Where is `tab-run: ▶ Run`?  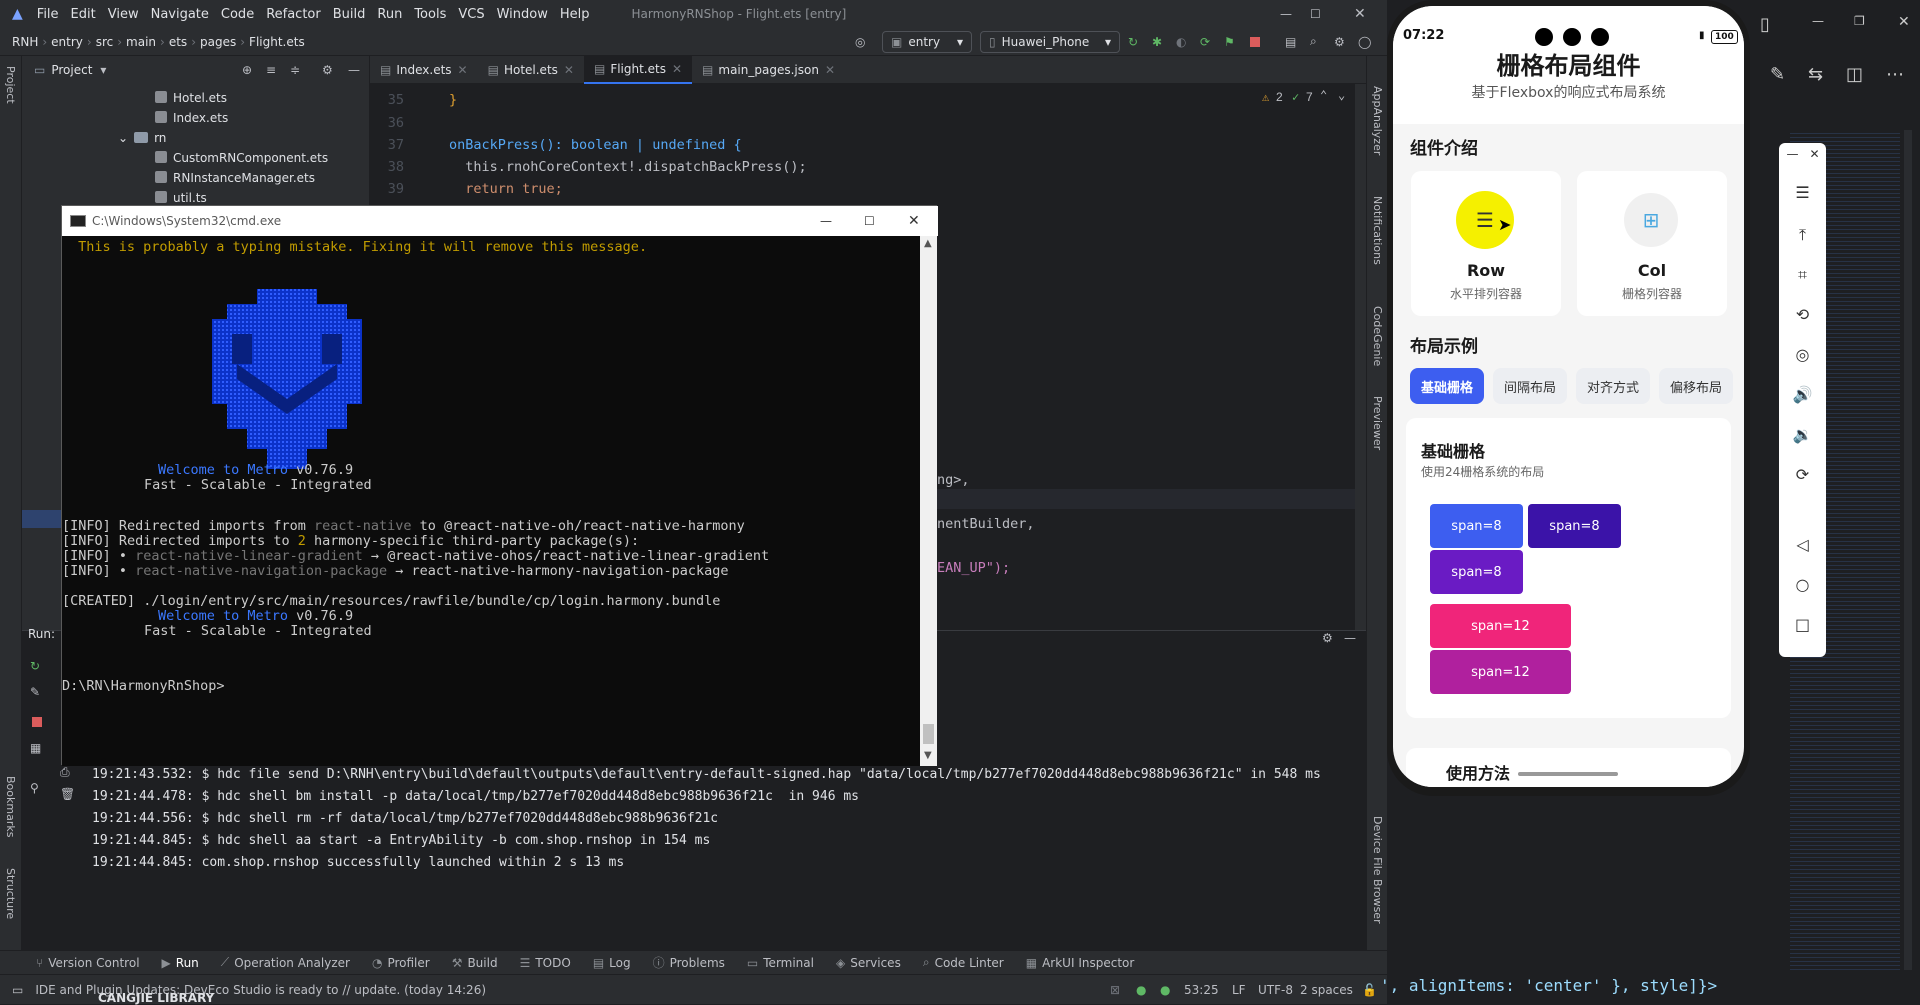
tab-run: ▶ Run is located at coordinates (180, 963).